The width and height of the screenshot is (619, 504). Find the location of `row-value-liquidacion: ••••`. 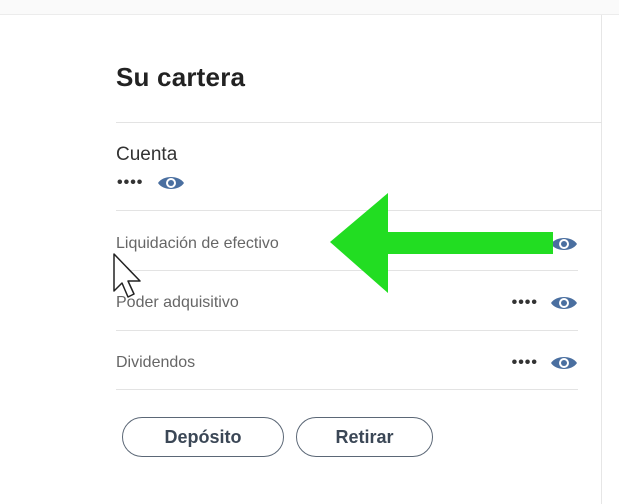

row-value-liquidacion: •••• is located at coordinates (545, 244).